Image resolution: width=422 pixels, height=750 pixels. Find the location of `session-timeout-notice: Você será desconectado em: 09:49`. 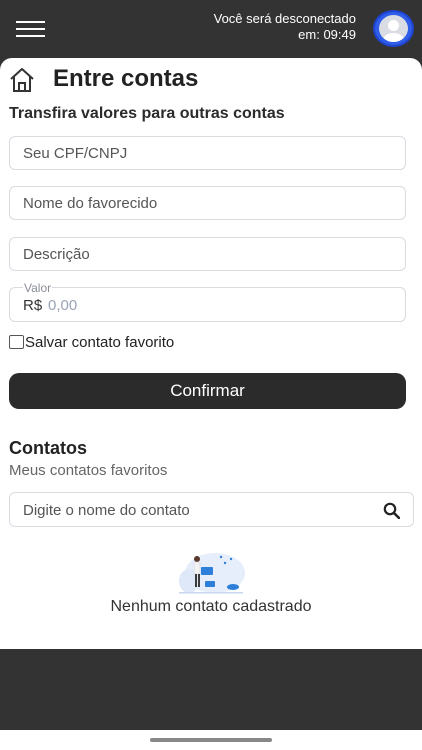

session-timeout-notice: Você será desconectado em: 09:49 is located at coordinates (285, 27).